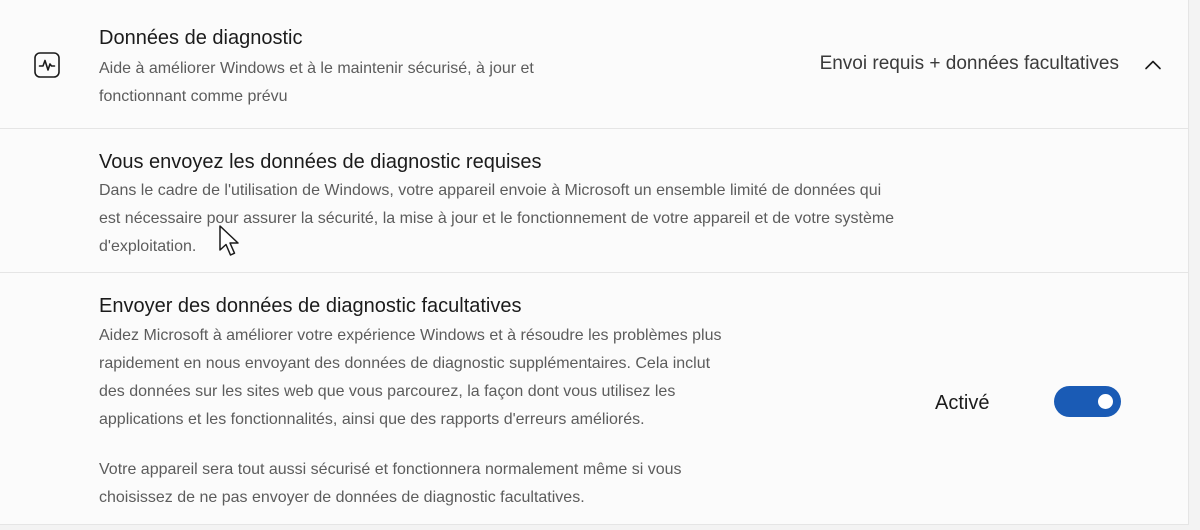 The image size is (1200, 530). I want to click on activity-icon, so click(47, 65).